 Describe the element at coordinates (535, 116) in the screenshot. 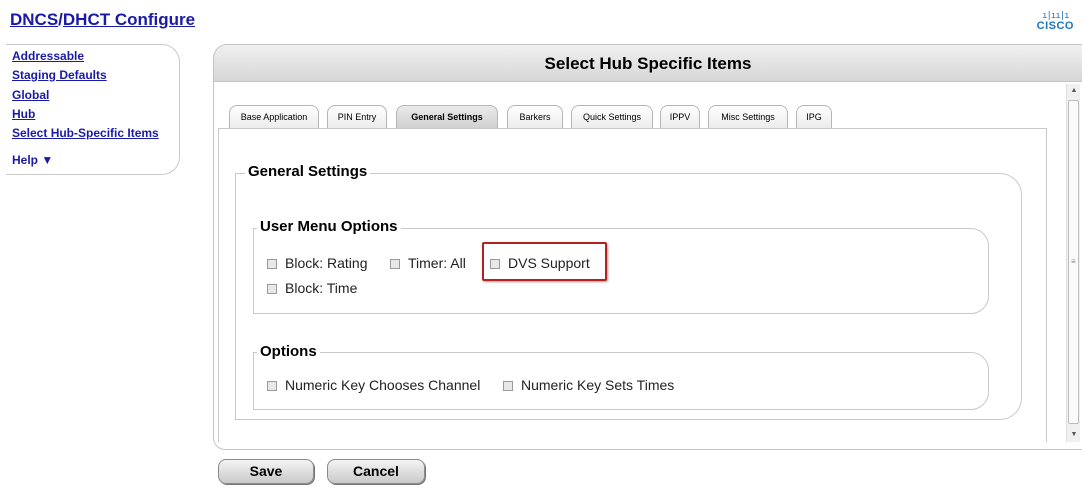

I see `tab-barkers: Barkers` at that location.